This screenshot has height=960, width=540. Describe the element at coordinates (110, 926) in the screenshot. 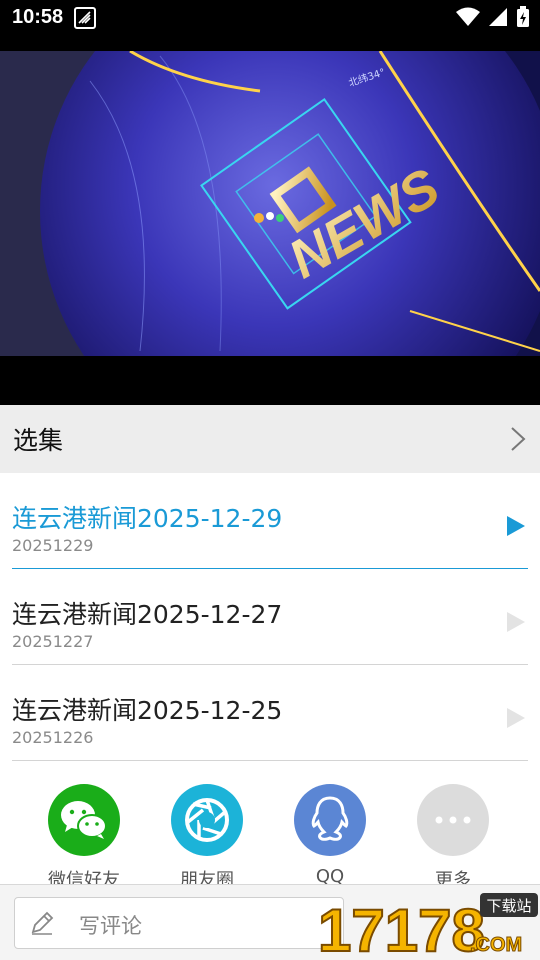

I see `comment-placeholder: 写评论` at that location.